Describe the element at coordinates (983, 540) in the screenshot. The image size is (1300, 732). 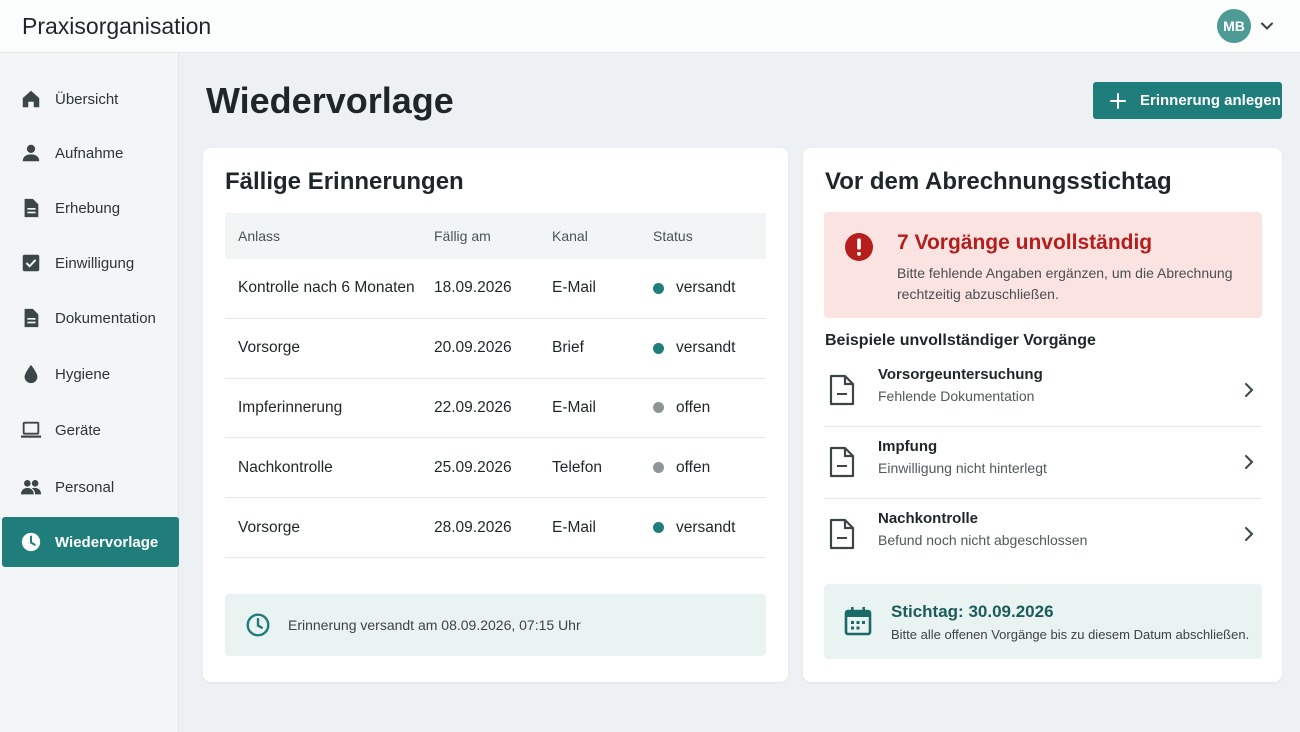
I see `case-subtitle: Befund noch nicht abgeschlossen` at that location.